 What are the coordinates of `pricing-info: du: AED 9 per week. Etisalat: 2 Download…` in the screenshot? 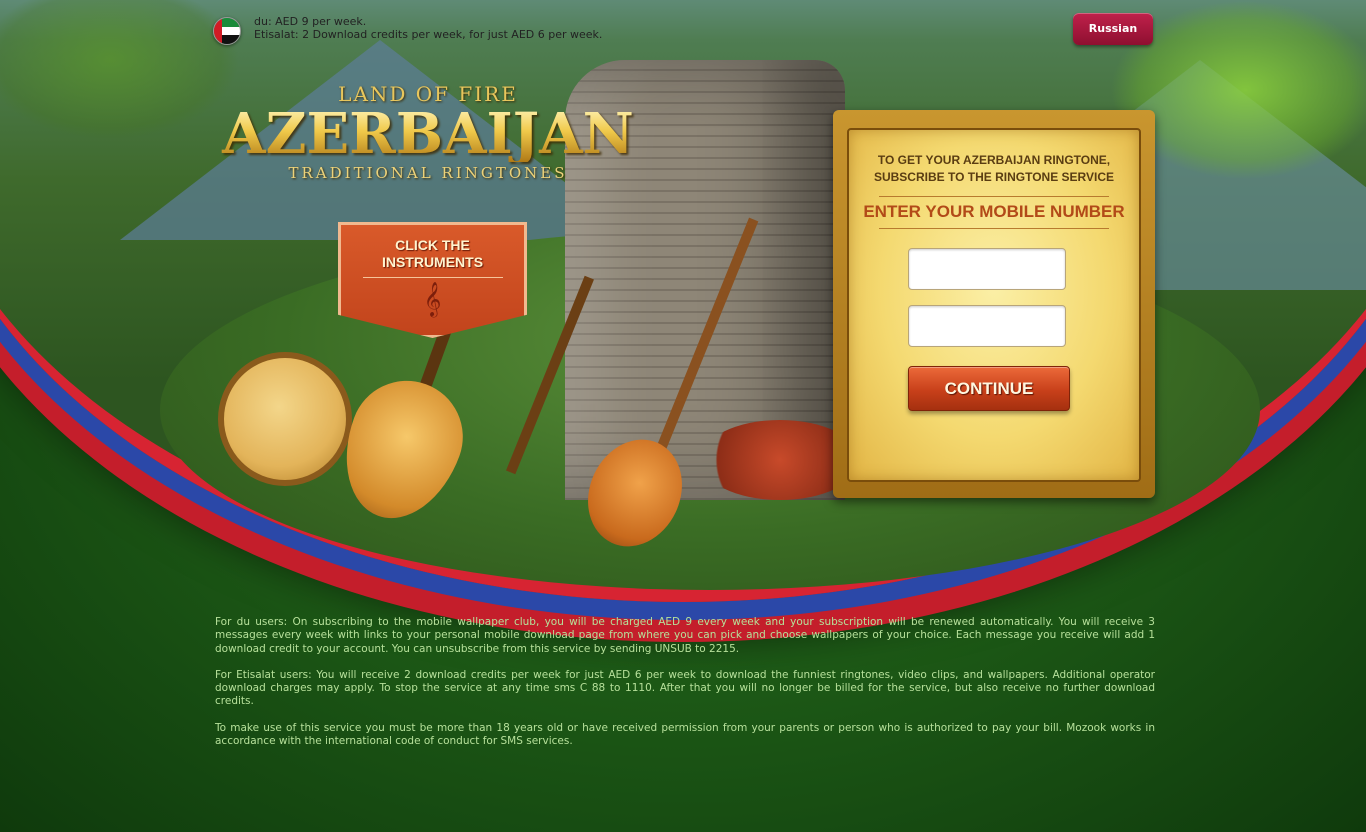 It's located at (428, 28).